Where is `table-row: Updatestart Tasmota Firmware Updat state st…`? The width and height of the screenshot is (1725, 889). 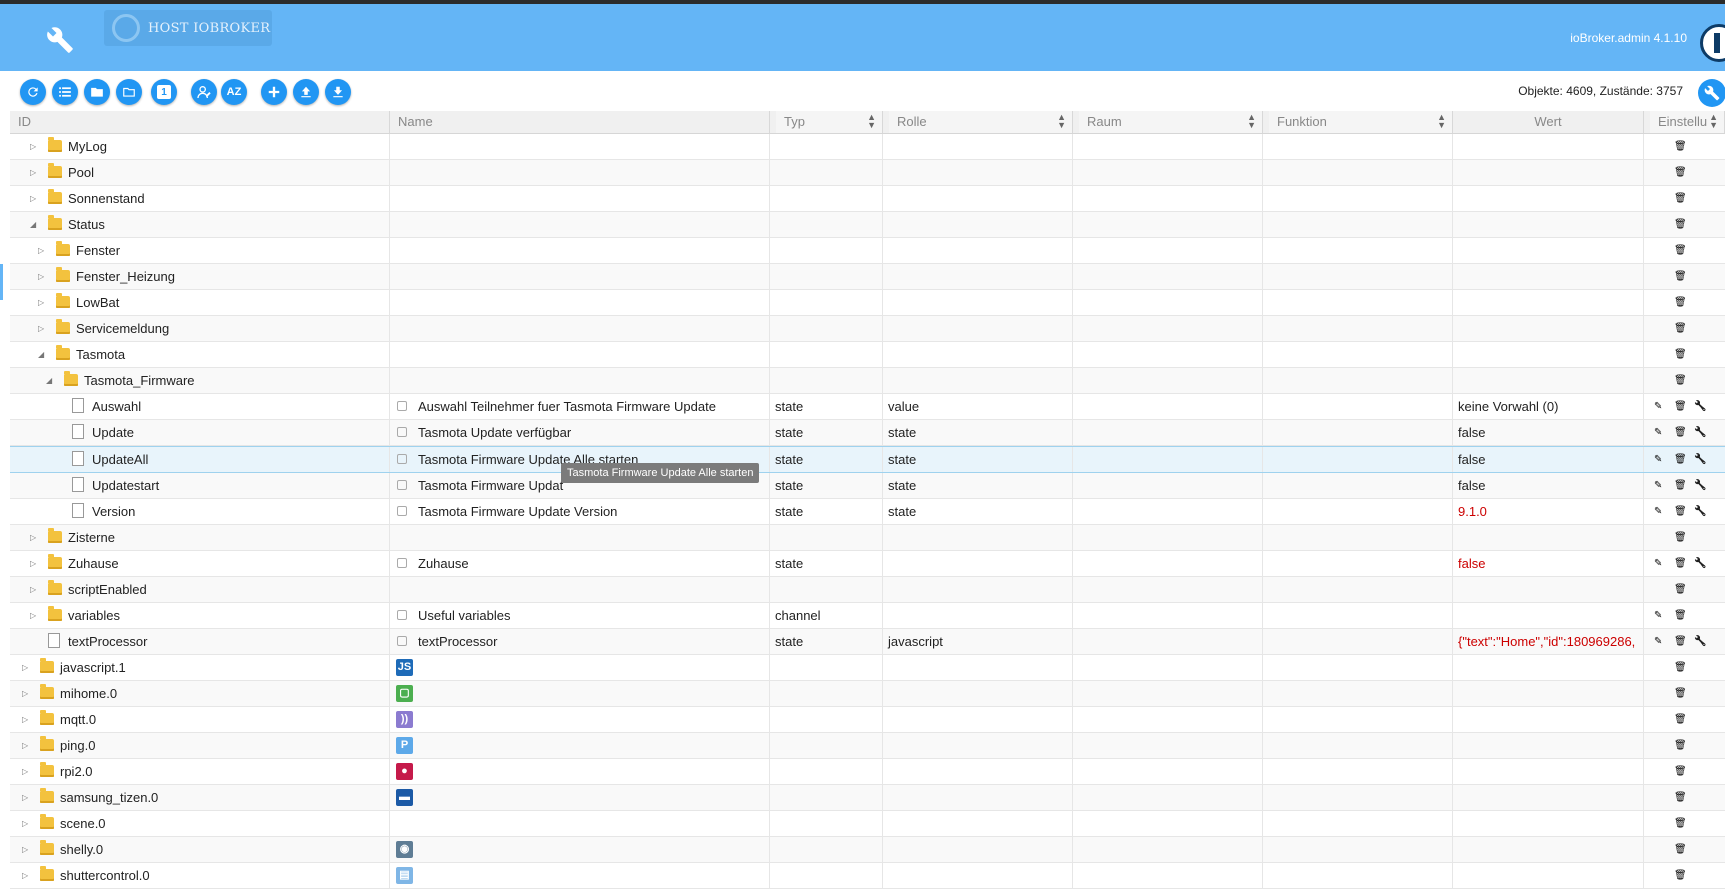
table-row: Updatestart Tasmota Firmware Updat state st… is located at coordinates (867, 486).